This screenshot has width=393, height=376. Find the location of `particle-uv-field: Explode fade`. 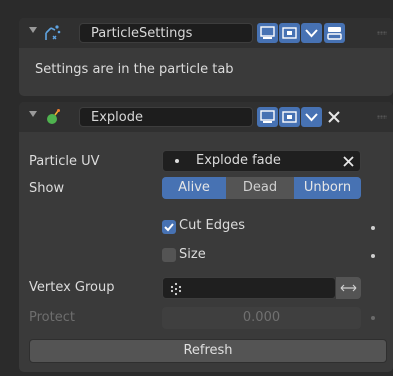

particle-uv-field: Explode fade is located at coordinates (261, 161).